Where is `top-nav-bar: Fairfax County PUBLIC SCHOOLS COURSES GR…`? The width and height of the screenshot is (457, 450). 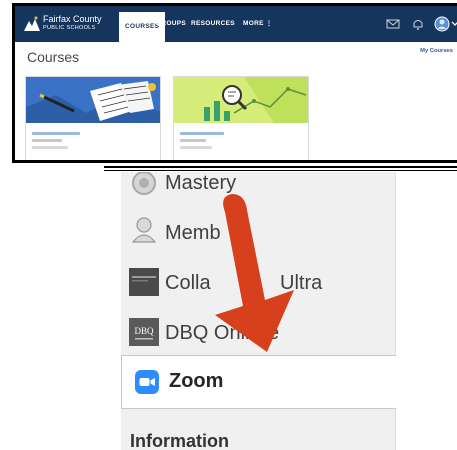
top-nav-bar: Fairfax County PUBLIC SCHOOLS COURSES GR… is located at coordinates (236, 24).